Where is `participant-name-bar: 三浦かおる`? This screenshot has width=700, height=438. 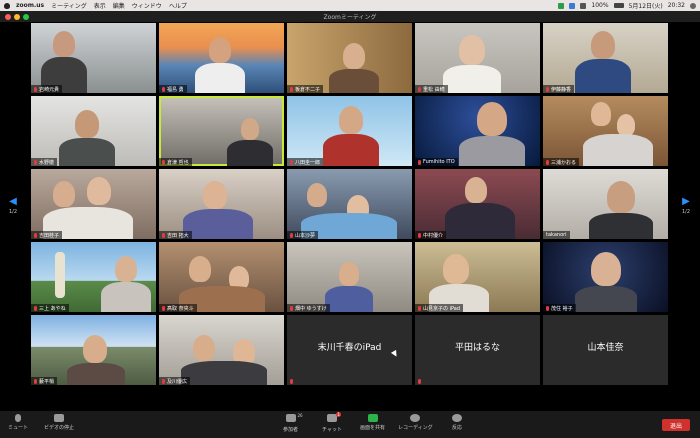
participant-name-bar: 三浦かおる is located at coordinates (561, 162).